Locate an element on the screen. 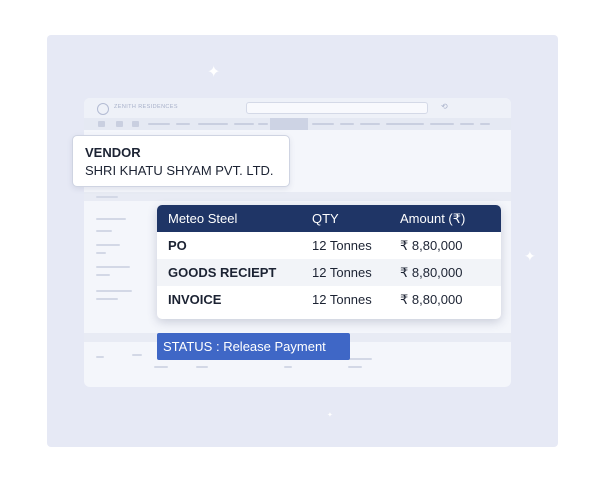  table-header-row: Meteo Steel QTY Amount (₹) is located at coordinates (329, 218).